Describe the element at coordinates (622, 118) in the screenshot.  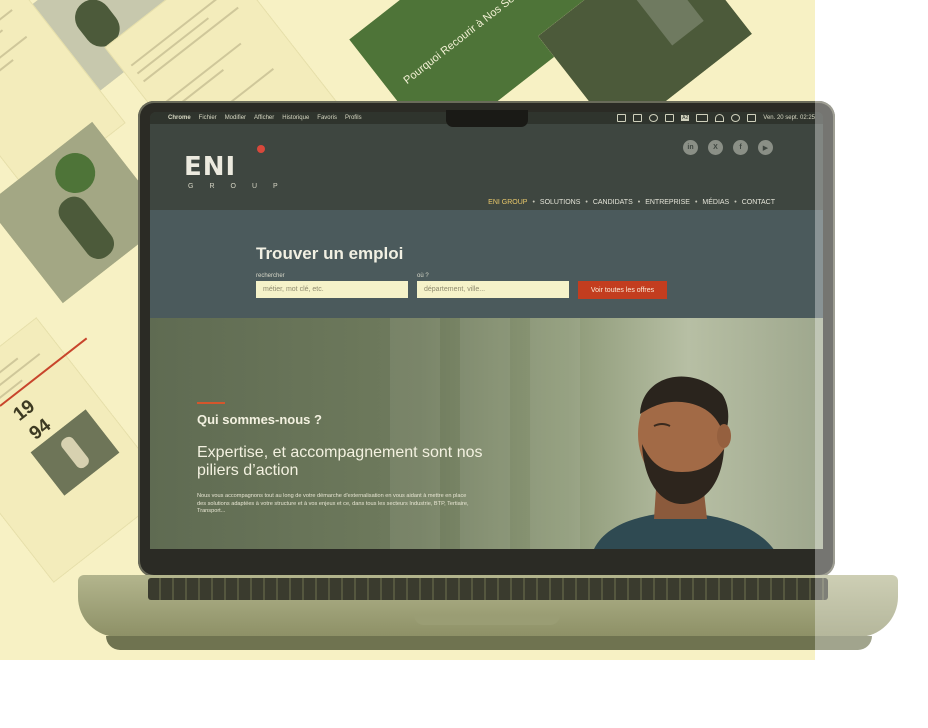
I see `screen-icon` at that location.